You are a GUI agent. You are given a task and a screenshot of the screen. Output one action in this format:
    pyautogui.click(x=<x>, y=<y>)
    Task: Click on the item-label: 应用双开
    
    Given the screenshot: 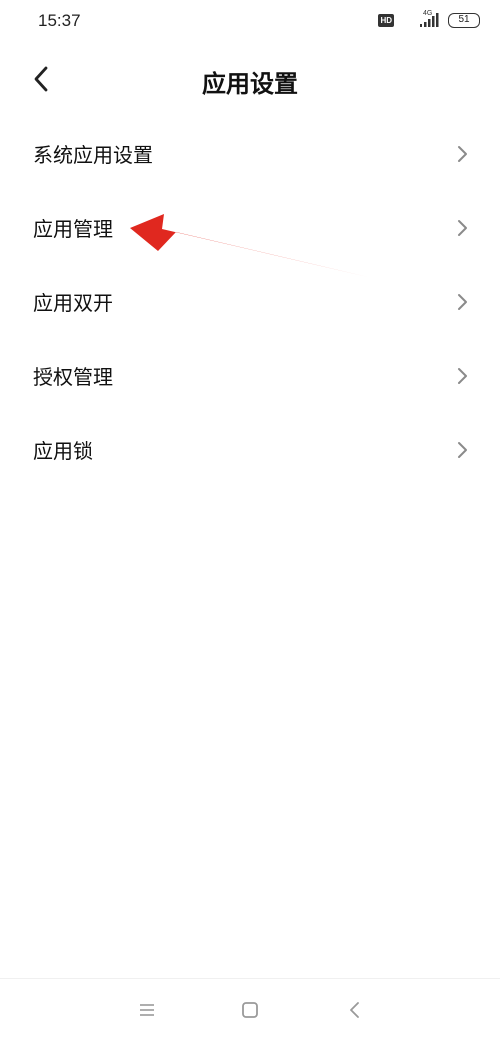 What is the action you would take?
    pyautogui.click(x=73, y=303)
    